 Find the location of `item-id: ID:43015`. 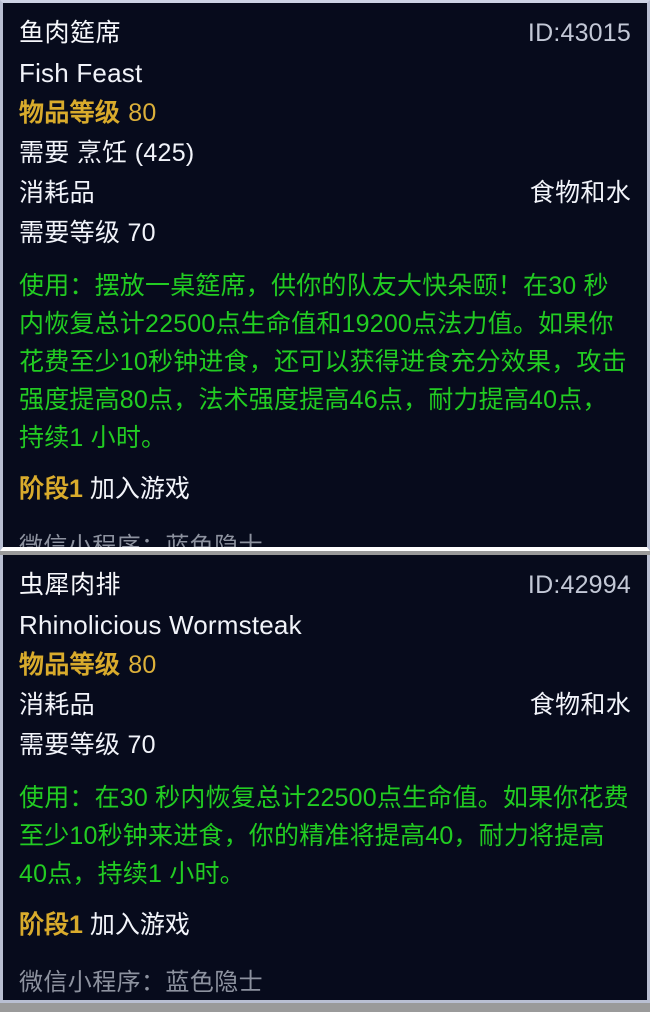

item-id: ID:43015 is located at coordinates (579, 33).